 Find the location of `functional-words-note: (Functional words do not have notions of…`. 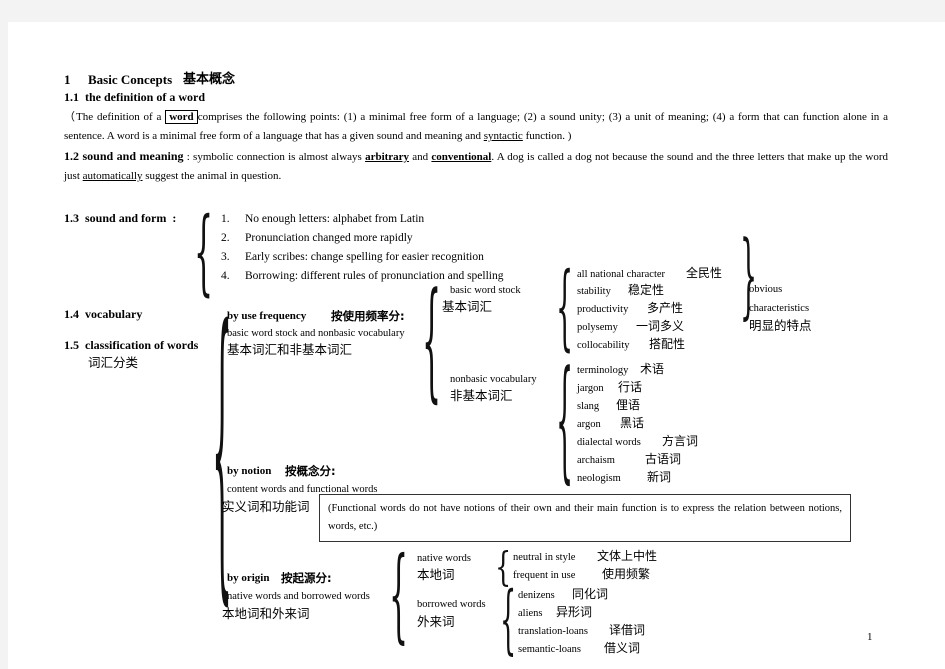

functional-words-note: (Functional words do not have notions of… is located at coordinates (585, 518).